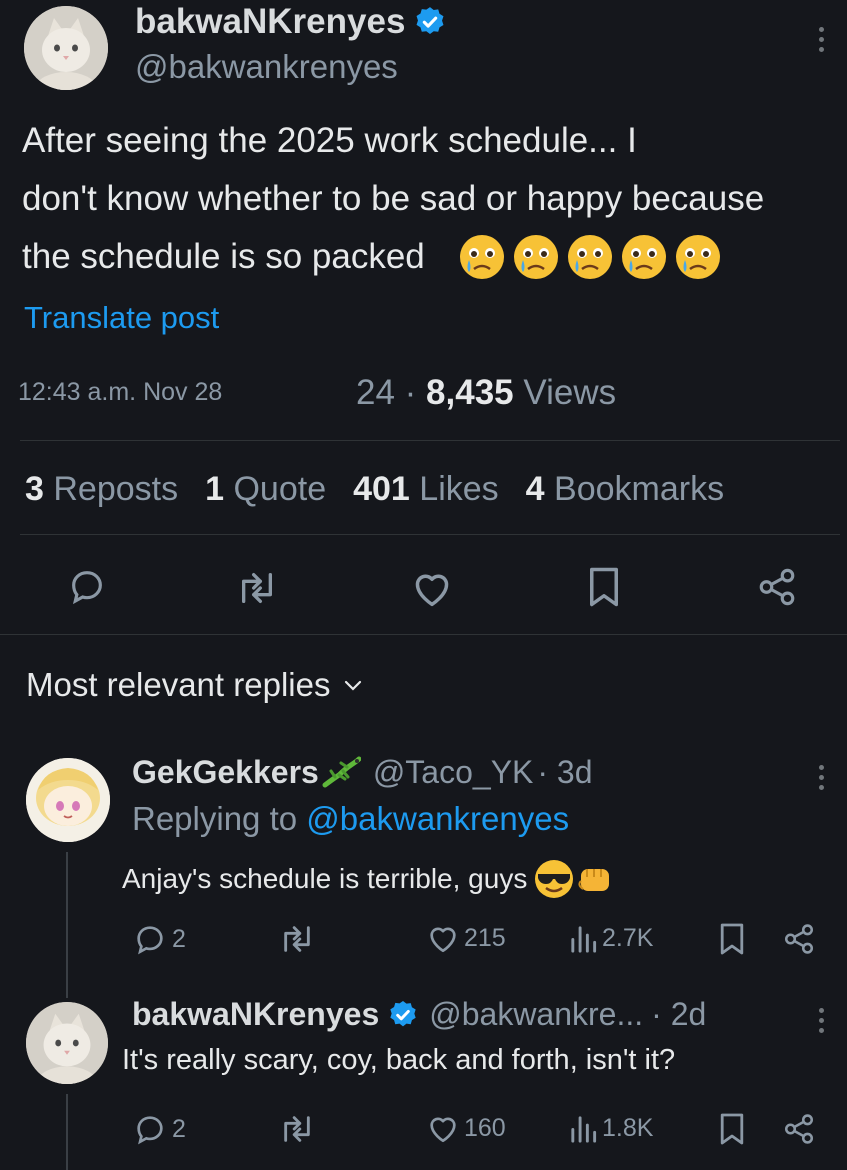 This screenshot has height=1170, width=847. I want to click on reply-views-button: 1.8K, so click(610, 1128).